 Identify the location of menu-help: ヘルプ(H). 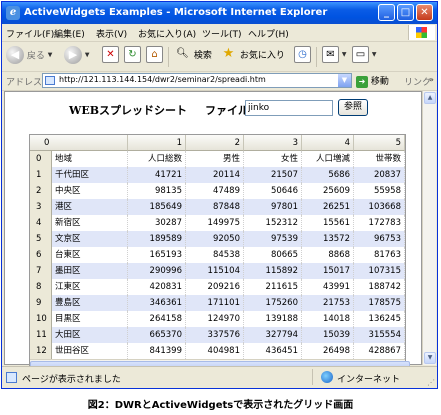
(268, 33).